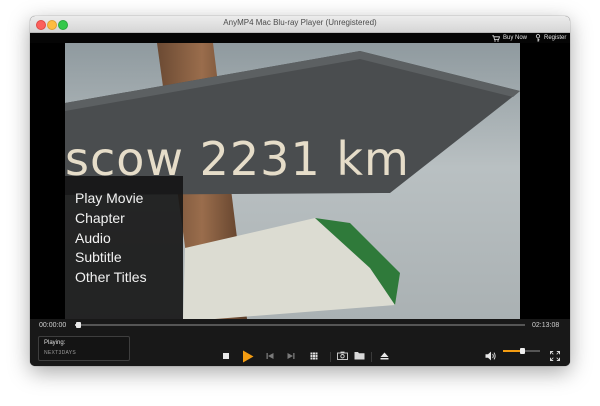 Image resolution: width=600 pixels, height=406 pixels. I want to click on register-button: Register, so click(550, 38).